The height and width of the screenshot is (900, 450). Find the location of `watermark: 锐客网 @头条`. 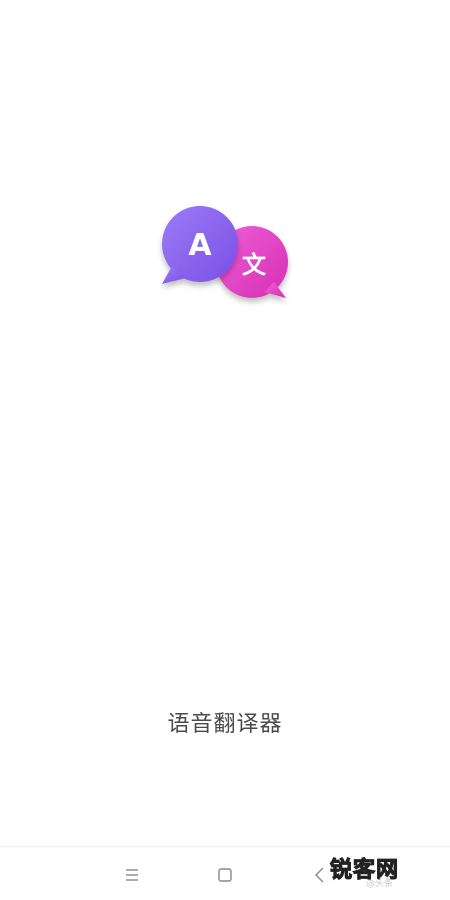

watermark: 锐客网 @头条 is located at coordinates (384, 874).